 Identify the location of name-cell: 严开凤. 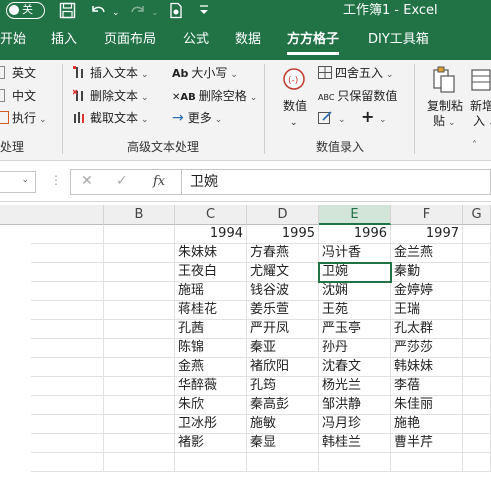
(283, 329).